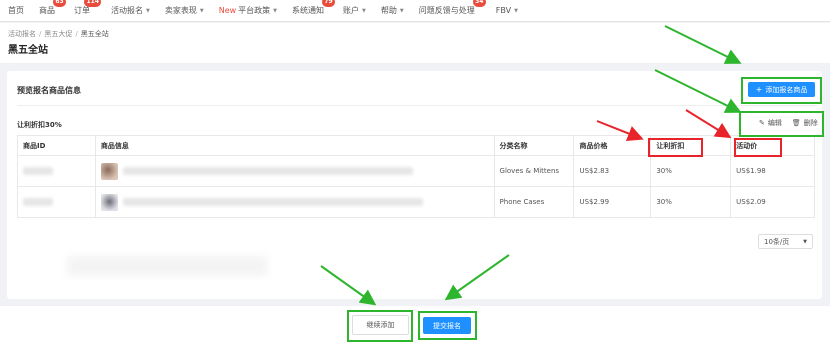 The image size is (830, 344). I want to click on nav-orders: 订单 114, so click(87, 8).